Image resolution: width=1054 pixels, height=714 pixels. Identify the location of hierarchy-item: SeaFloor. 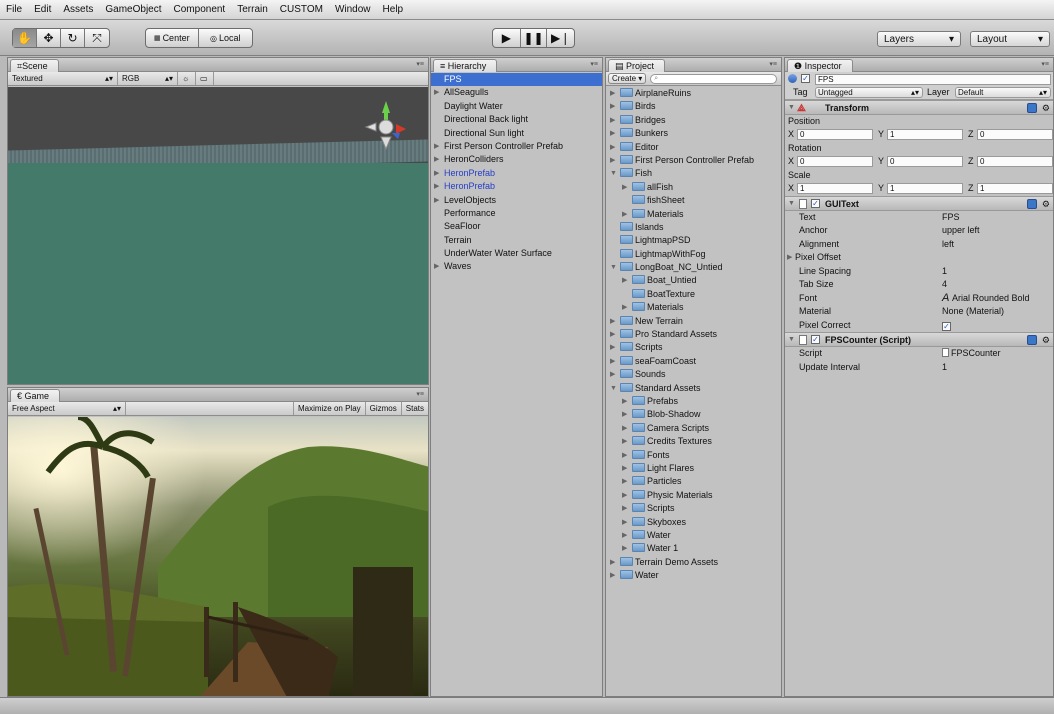
(516, 226).